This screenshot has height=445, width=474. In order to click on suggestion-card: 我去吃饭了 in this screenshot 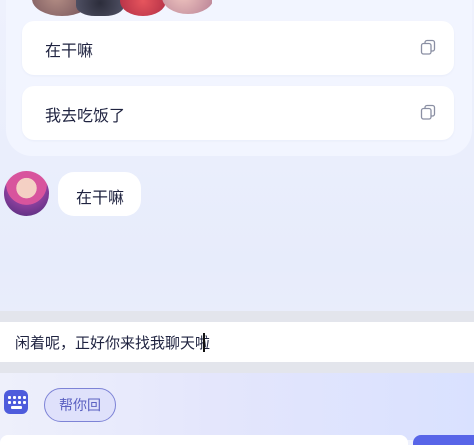, I will do `click(238, 113)`.